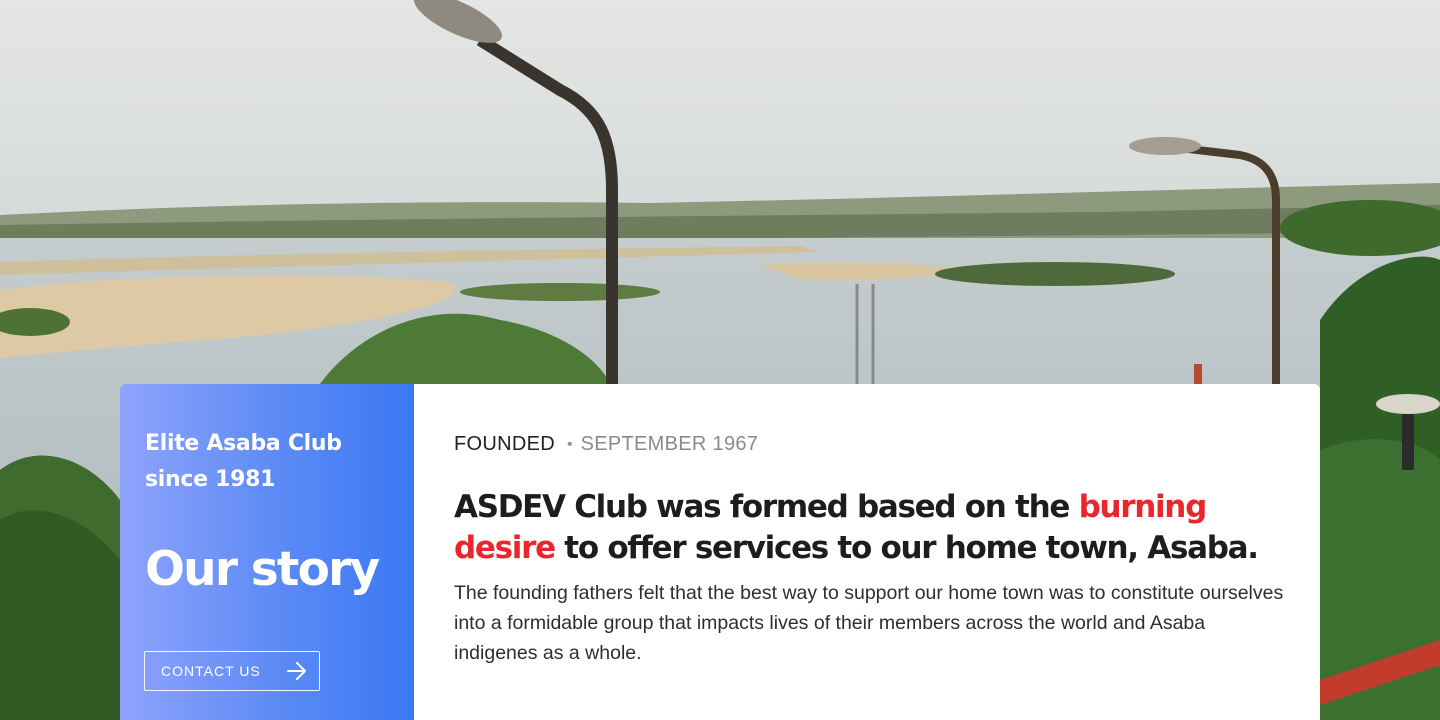  Describe the element at coordinates (766, 507) in the screenshot. I see `headline-text-start: ASDEV Club was formed based on the` at that location.